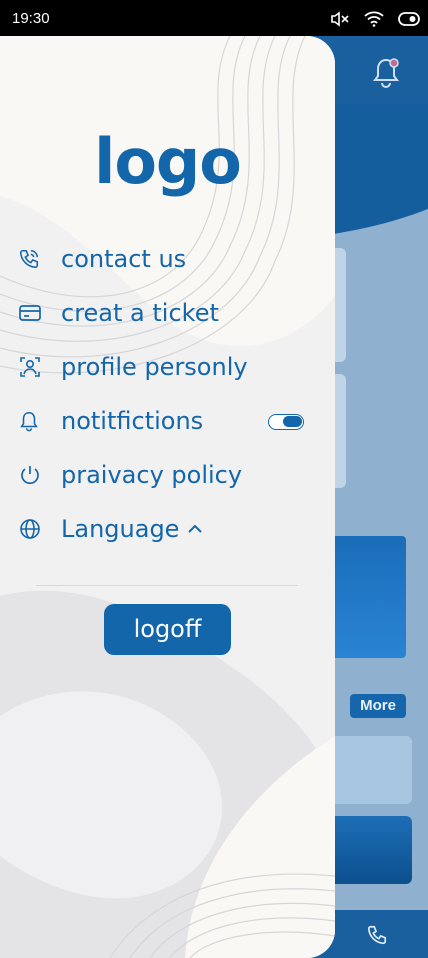  What do you see at coordinates (386, 75) in the screenshot?
I see `notification-bell-icon` at bounding box center [386, 75].